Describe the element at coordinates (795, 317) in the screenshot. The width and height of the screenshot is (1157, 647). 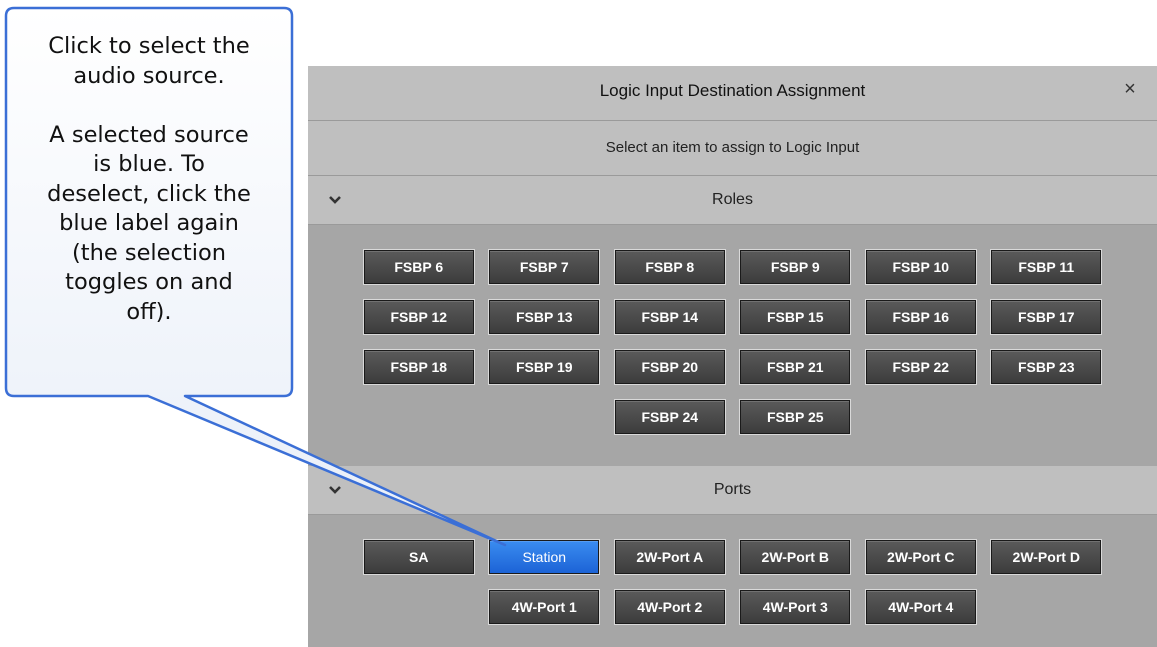
I see `roles-button: FSBP 15` at that location.